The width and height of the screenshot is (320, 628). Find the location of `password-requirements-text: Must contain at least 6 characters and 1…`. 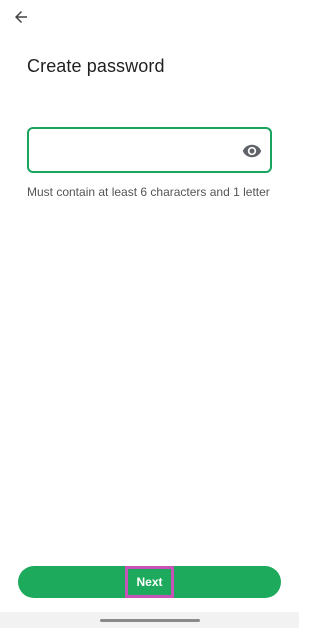

password-requirements-text: Must contain at least 6 characters and 1… is located at coordinates (148, 192).